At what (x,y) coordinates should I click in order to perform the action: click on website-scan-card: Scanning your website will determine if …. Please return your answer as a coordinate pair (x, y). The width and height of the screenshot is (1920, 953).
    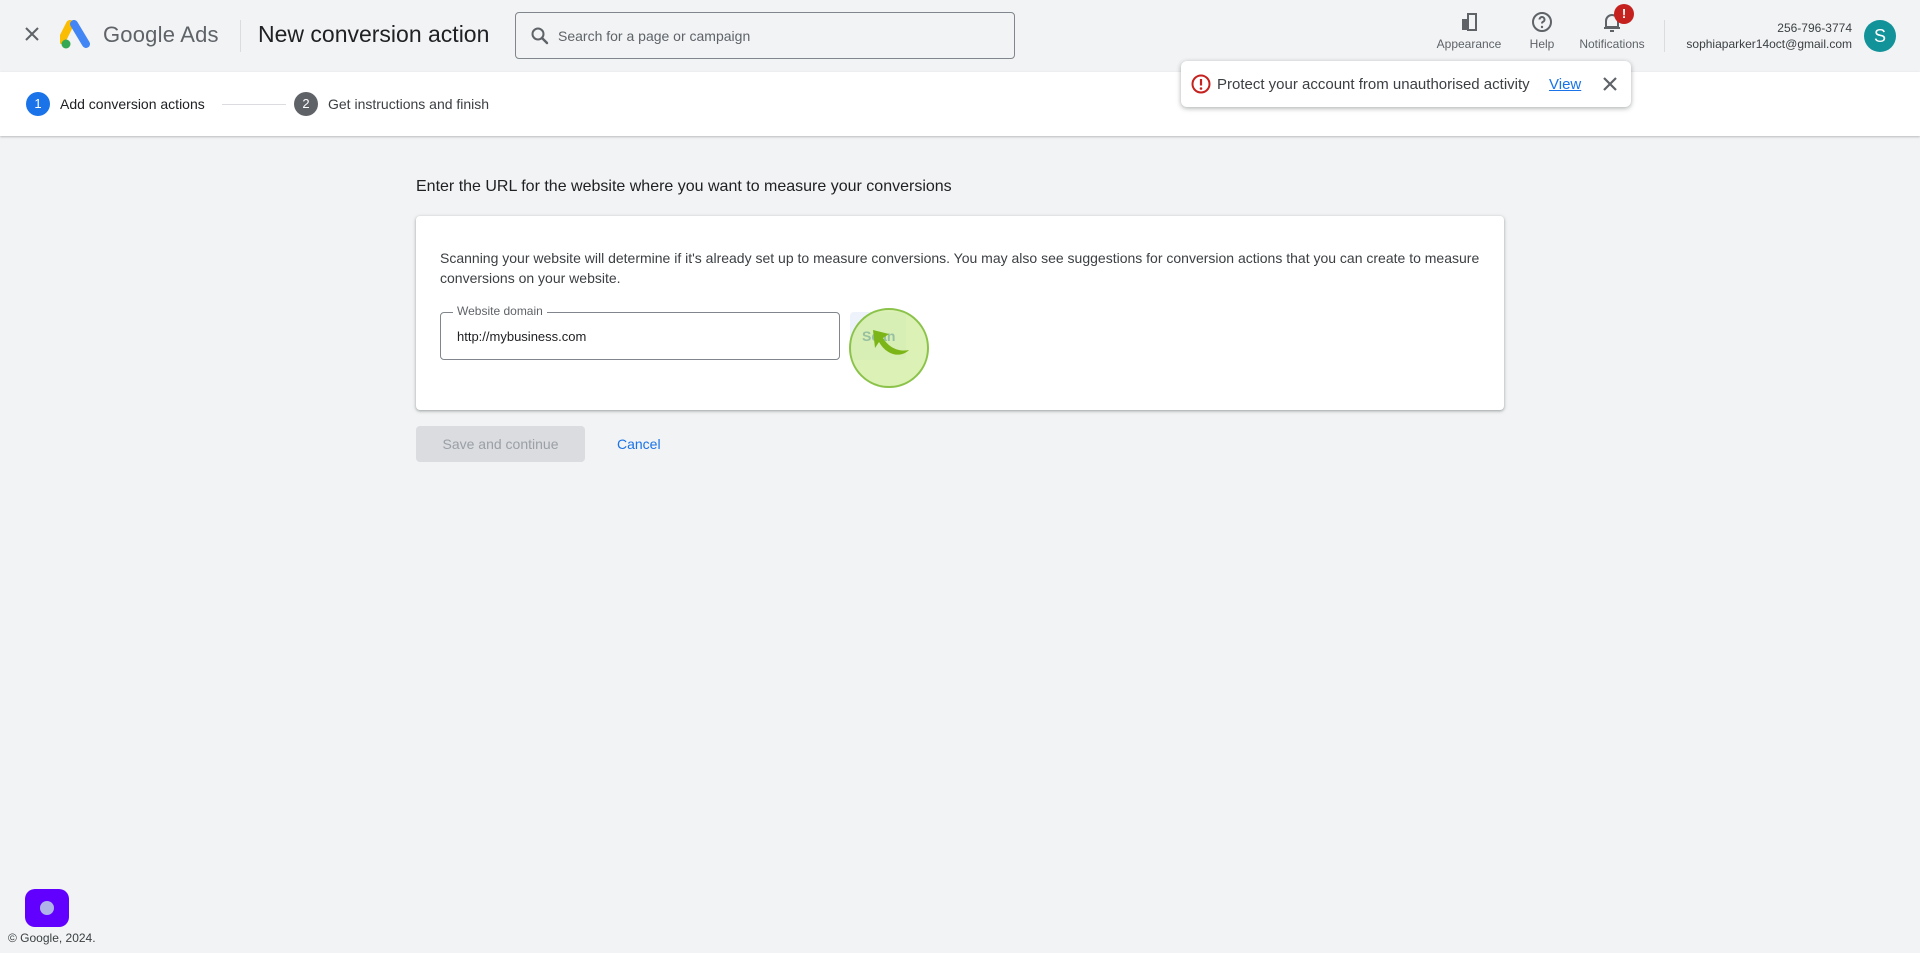
    Looking at the image, I should click on (960, 313).